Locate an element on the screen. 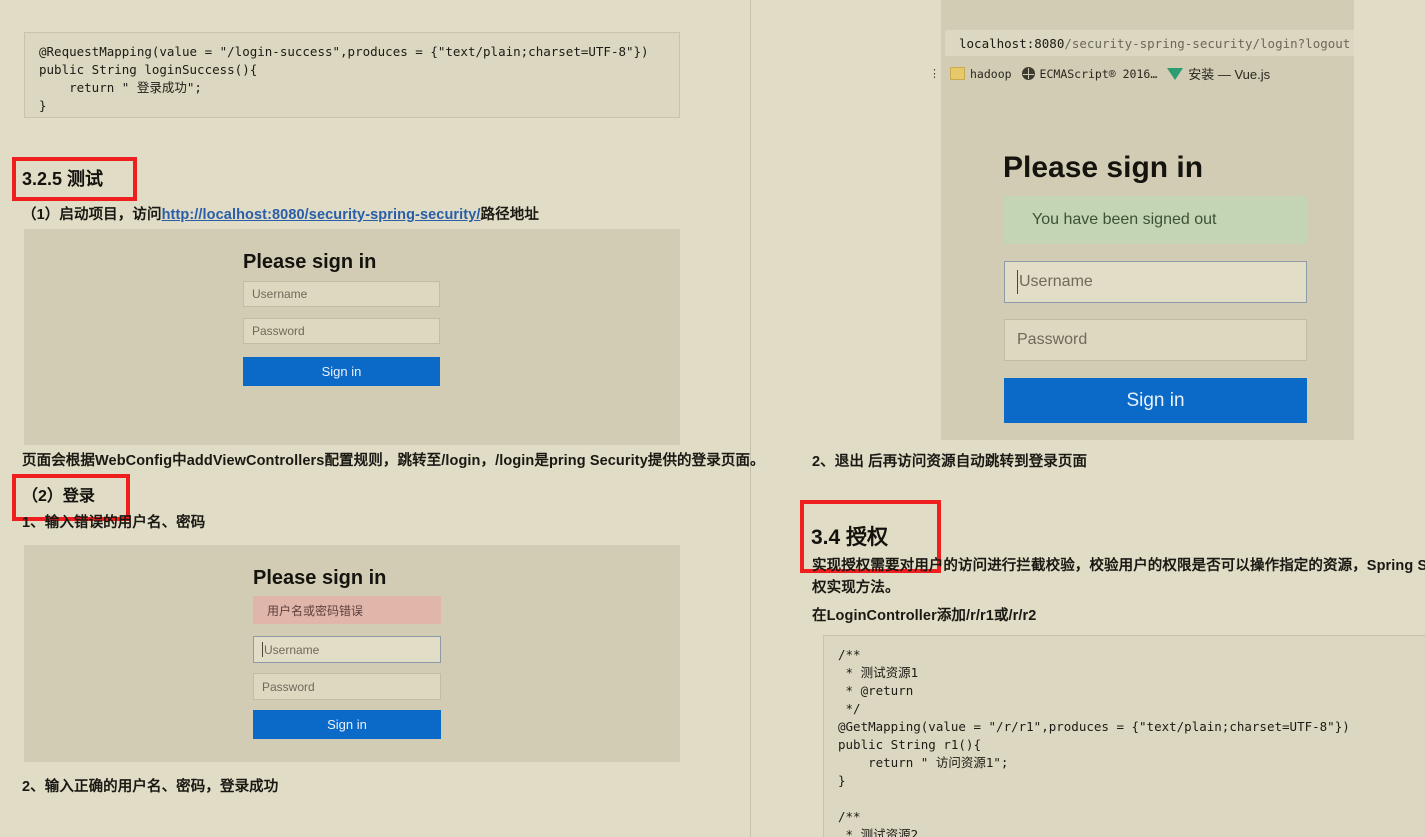 This screenshot has width=1425, height=837. step-1-suffix: 路径地址 is located at coordinates (509, 215).